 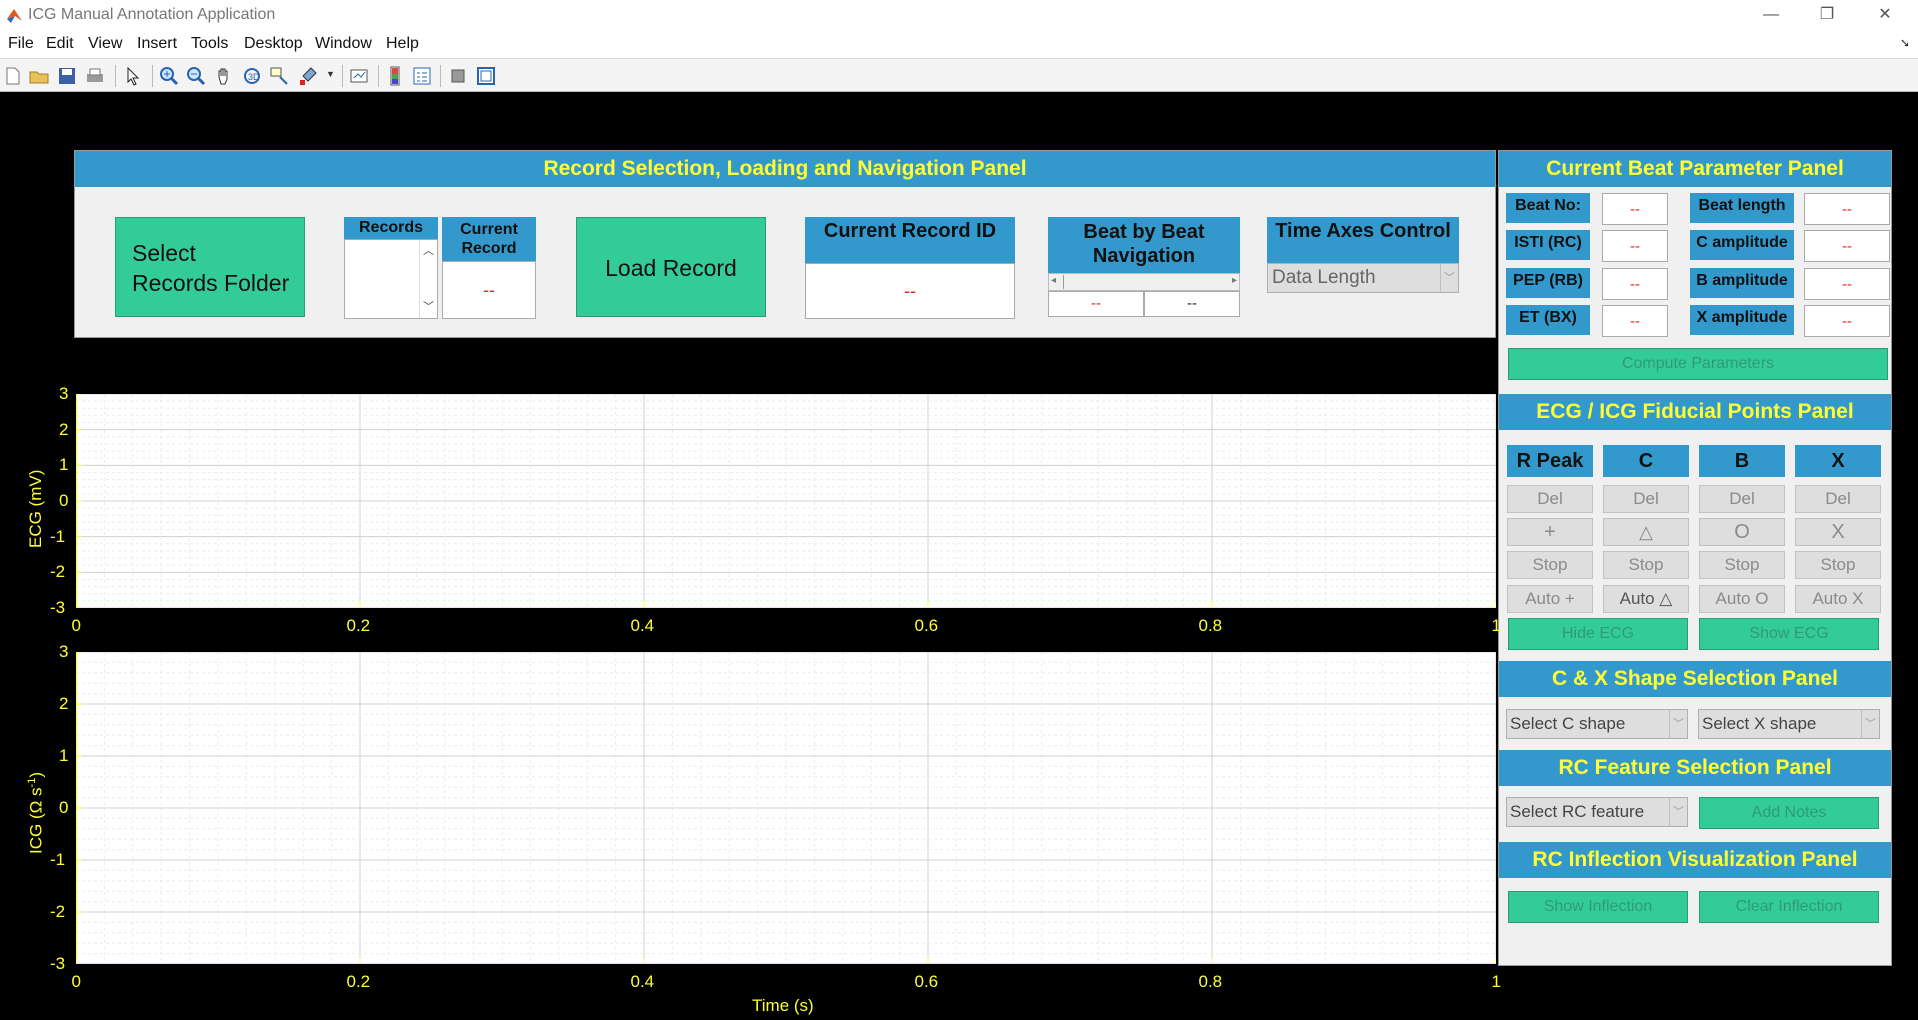 I want to click on beat-length-label: Beat length, so click(x=1742, y=208).